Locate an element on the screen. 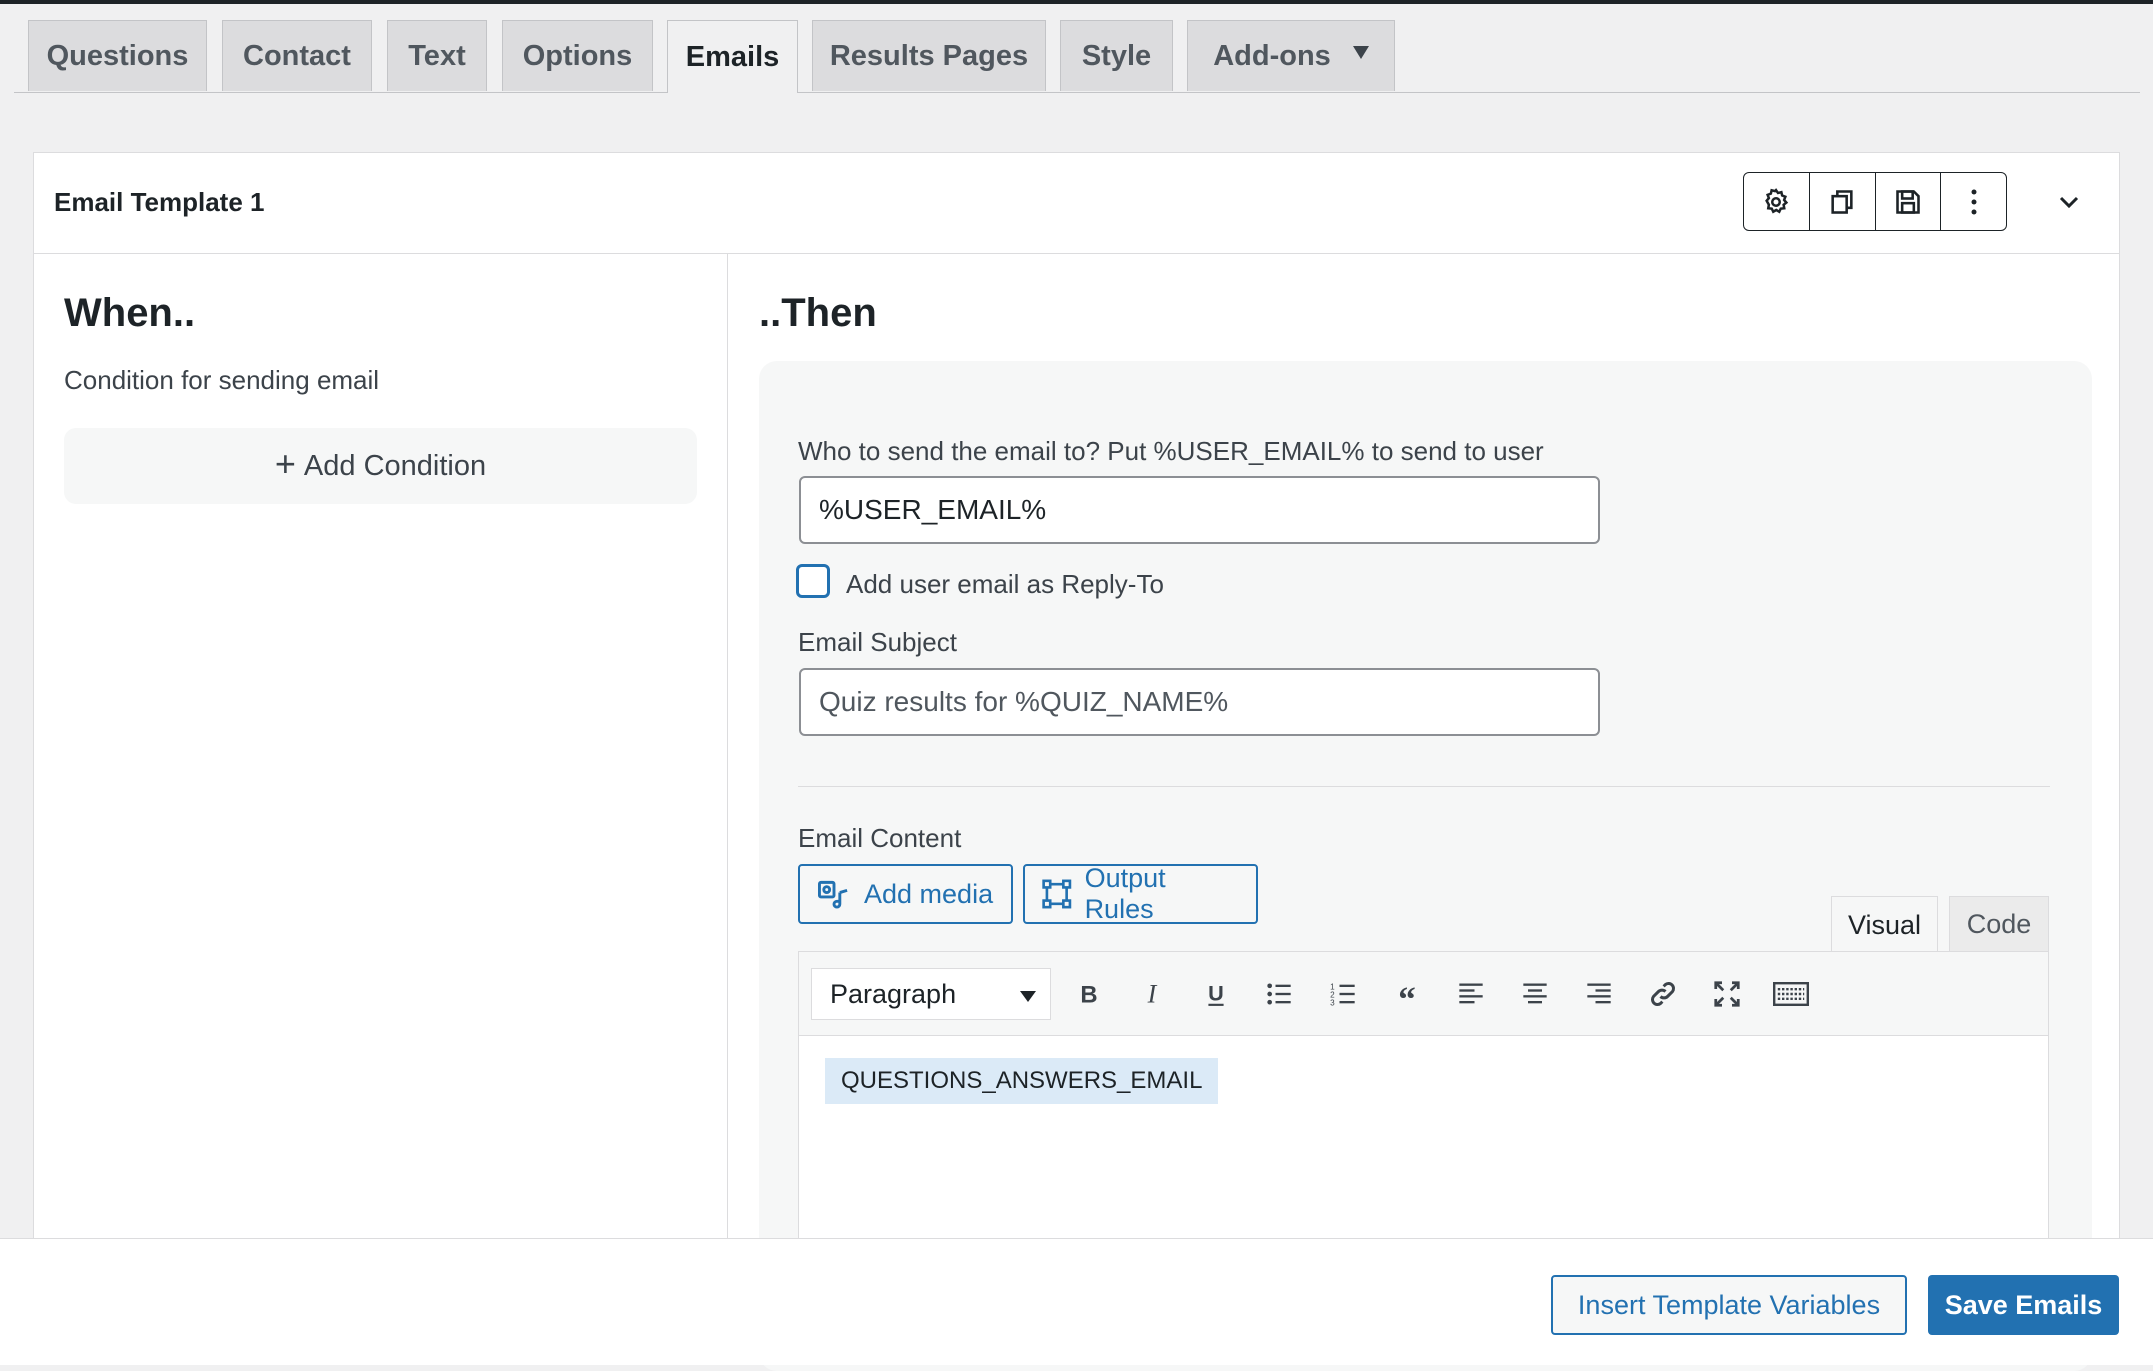  bullet-list-button is located at coordinates (1279, 994).